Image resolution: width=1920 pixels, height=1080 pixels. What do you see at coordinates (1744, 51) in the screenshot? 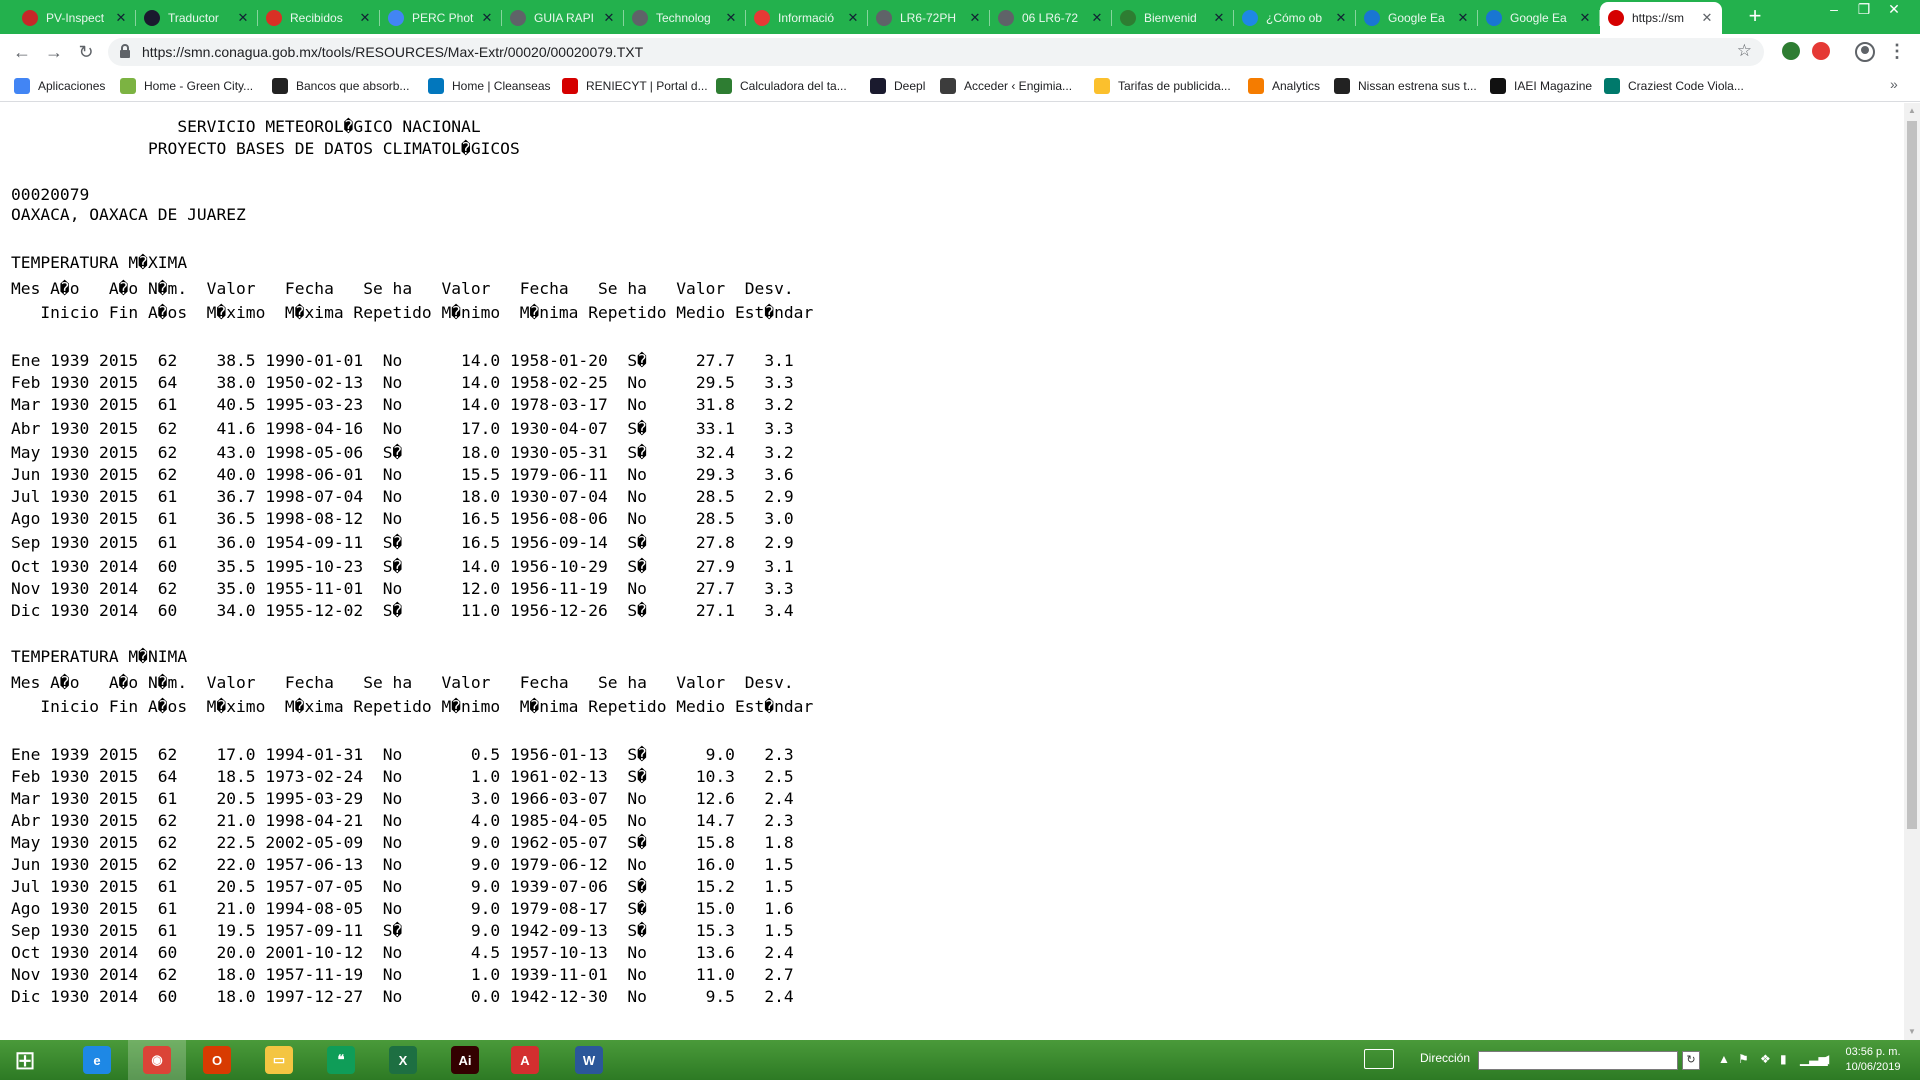
I see `bookmark-star-icon: ☆` at bounding box center [1744, 51].